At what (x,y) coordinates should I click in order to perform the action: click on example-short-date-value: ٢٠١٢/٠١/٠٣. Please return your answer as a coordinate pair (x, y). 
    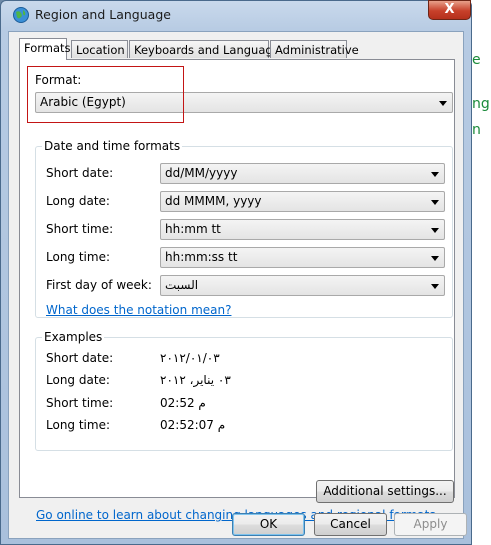
    Looking at the image, I should click on (190, 358).